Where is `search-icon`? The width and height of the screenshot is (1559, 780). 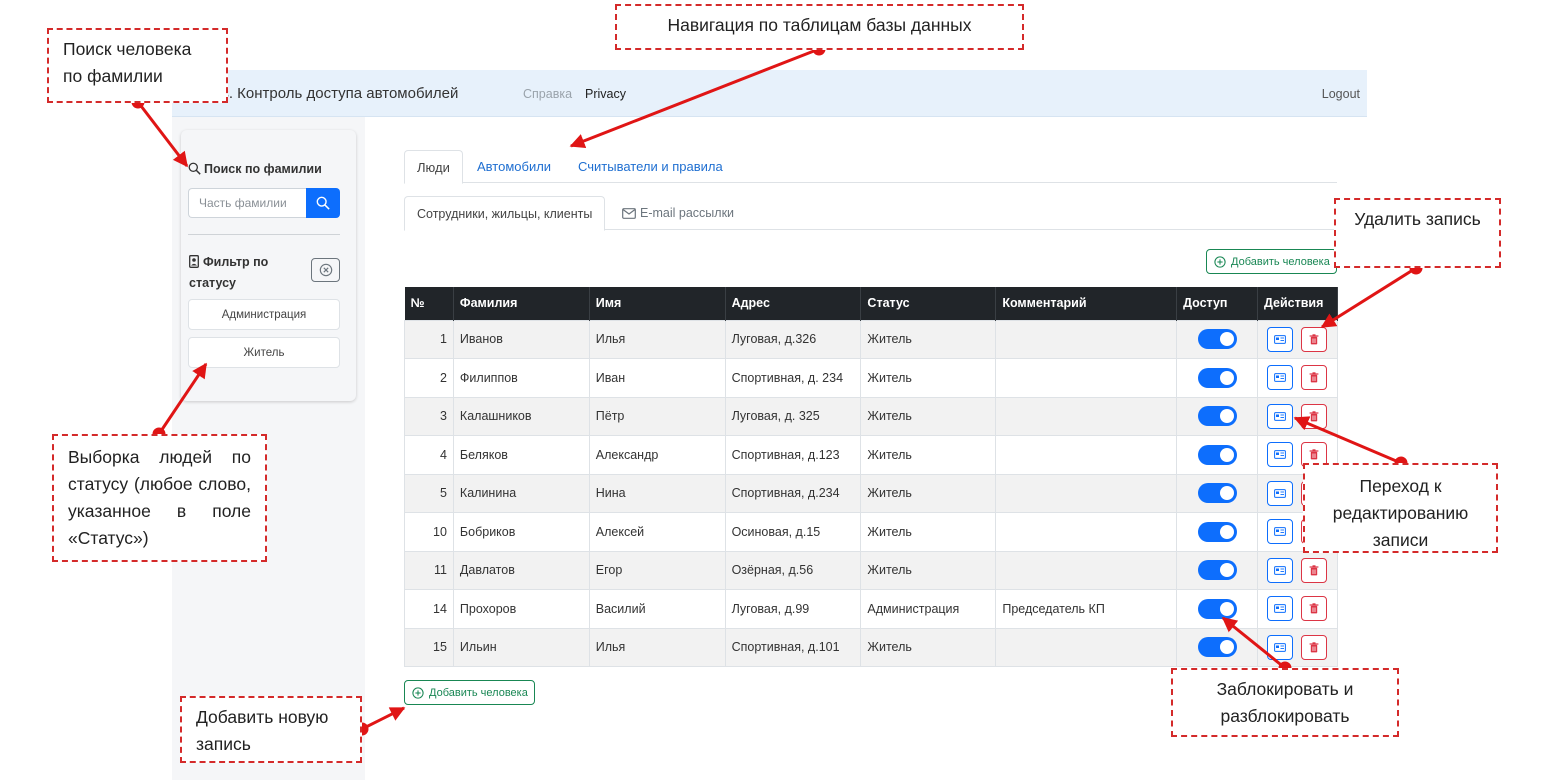 search-icon is located at coordinates (323, 203).